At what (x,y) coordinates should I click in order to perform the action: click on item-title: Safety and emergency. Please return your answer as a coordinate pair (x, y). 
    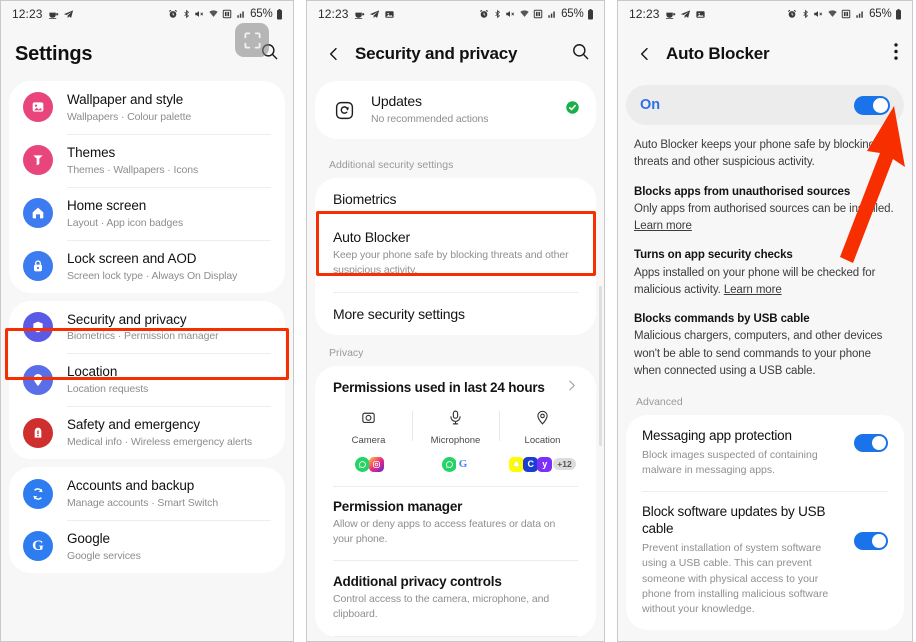
    Looking at the image, I should click on (134, 425).